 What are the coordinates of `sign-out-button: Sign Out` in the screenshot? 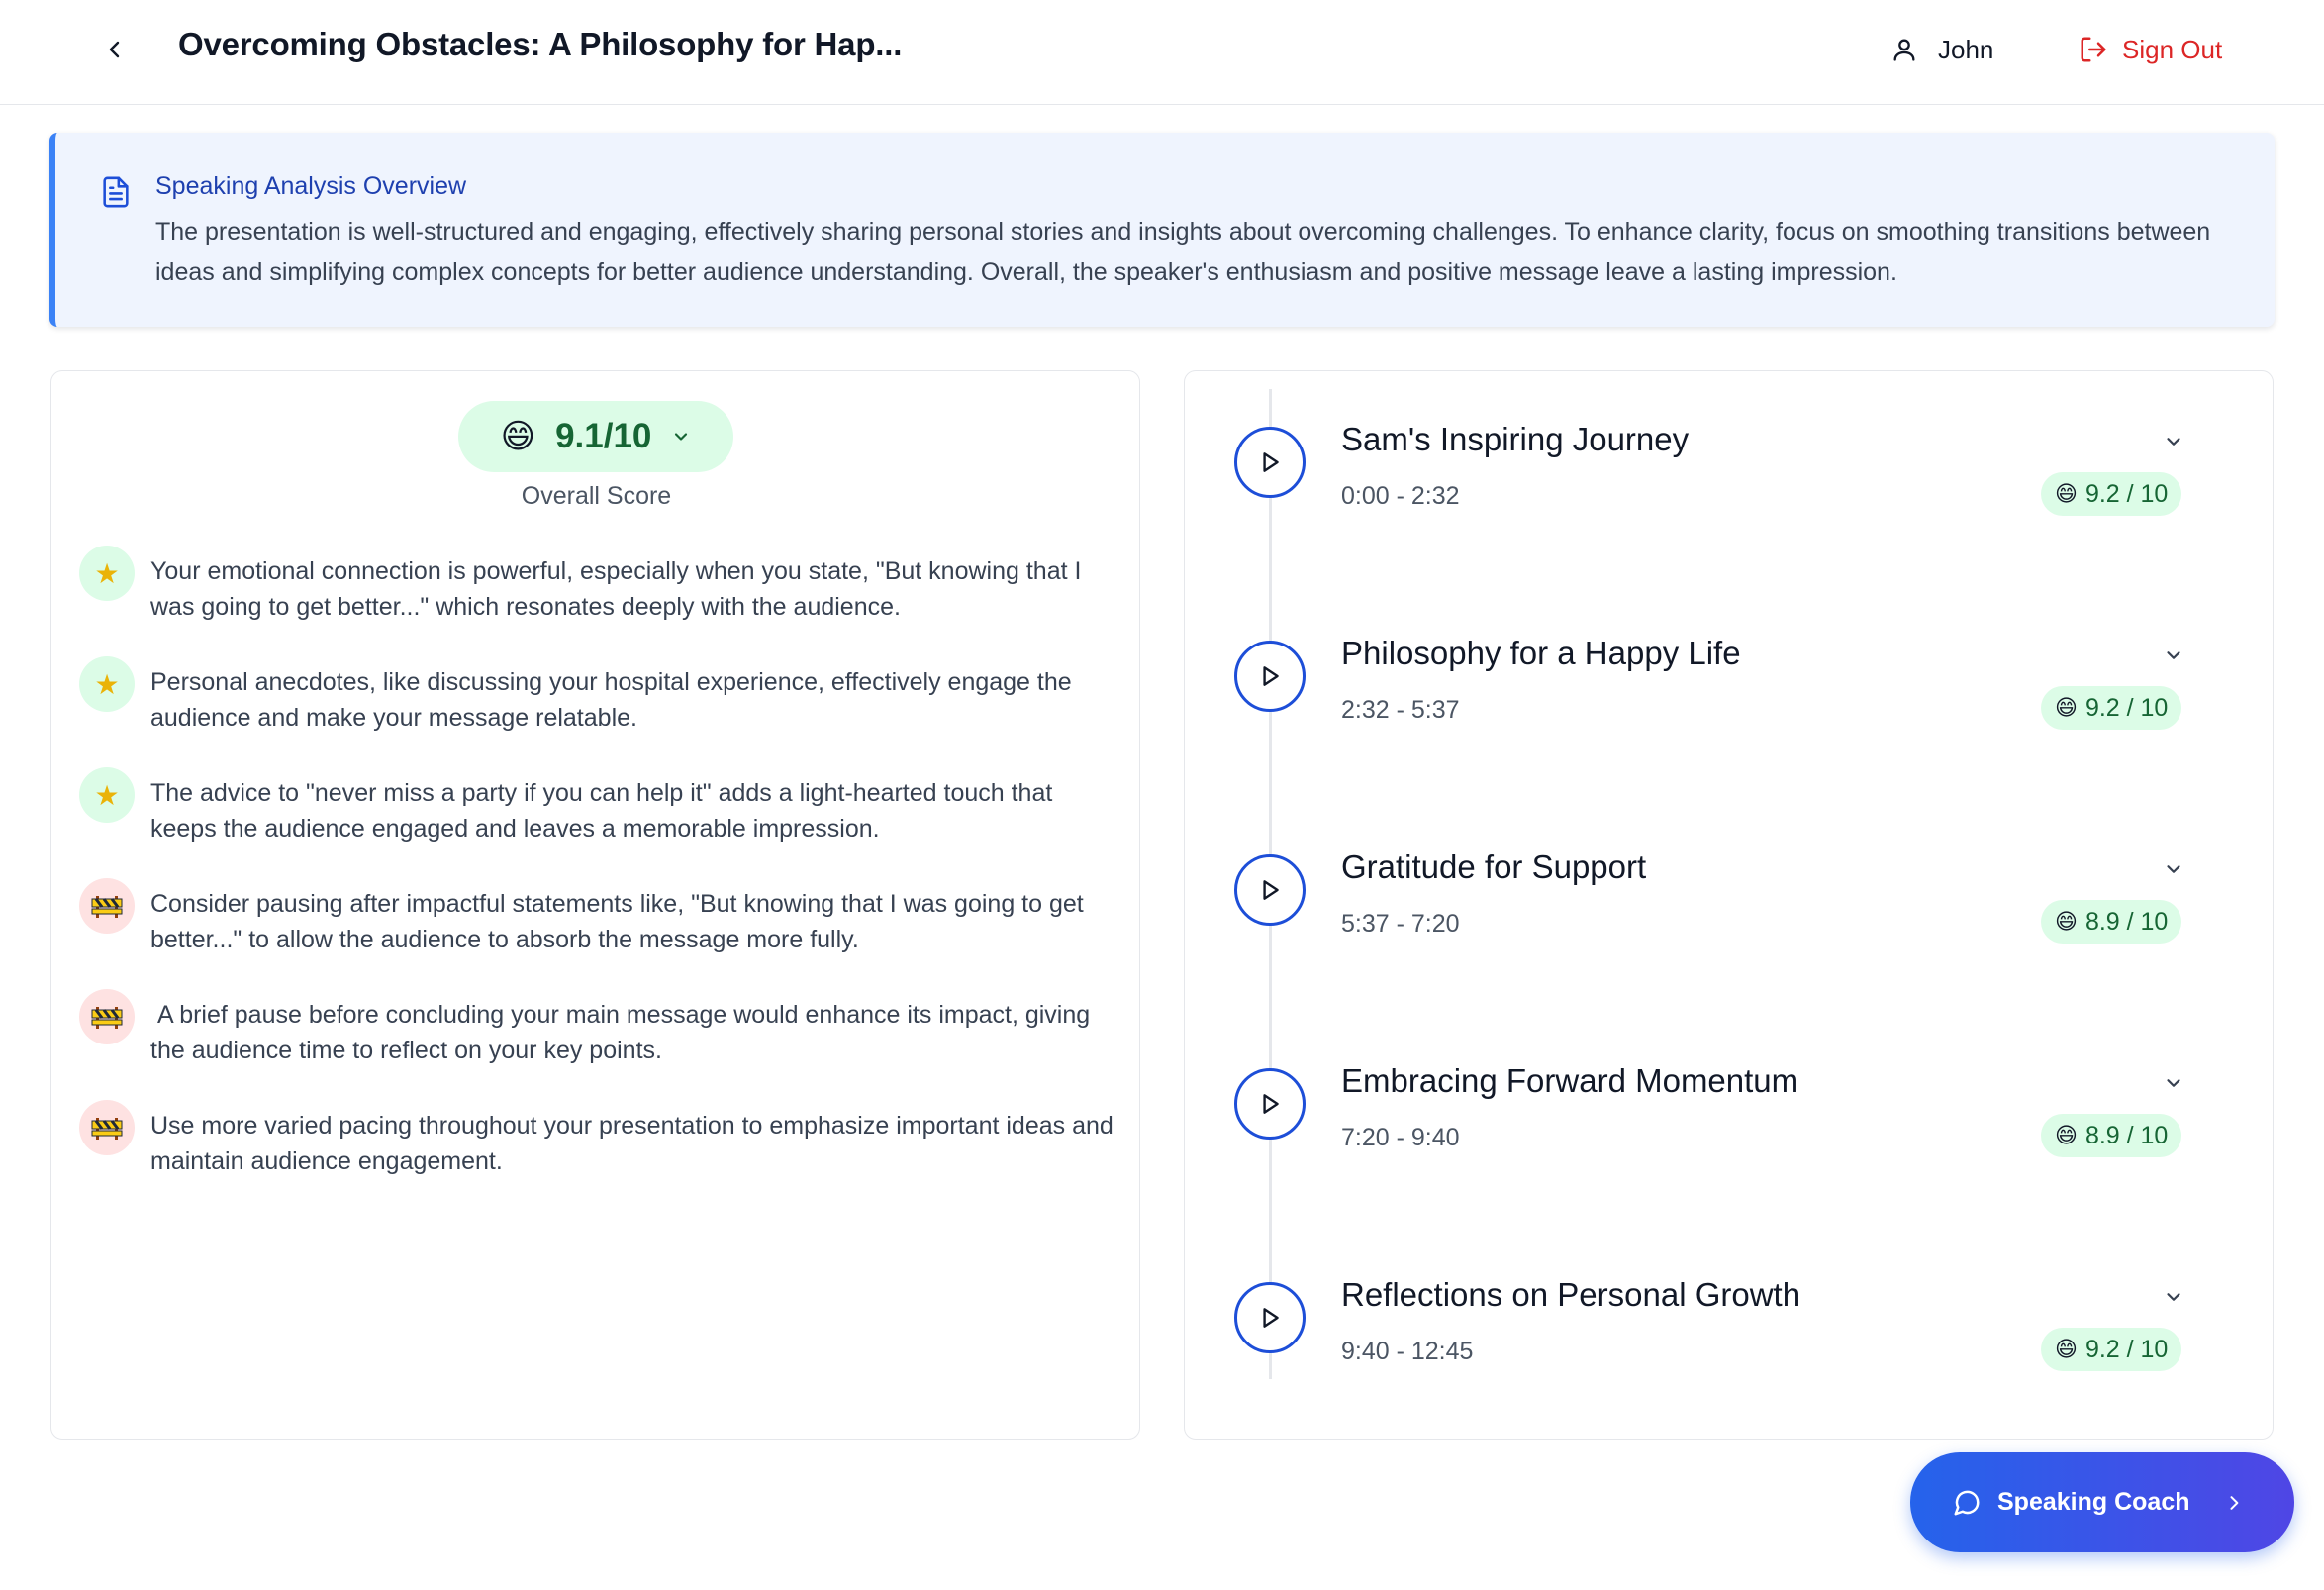 It's located at (2151, 49).